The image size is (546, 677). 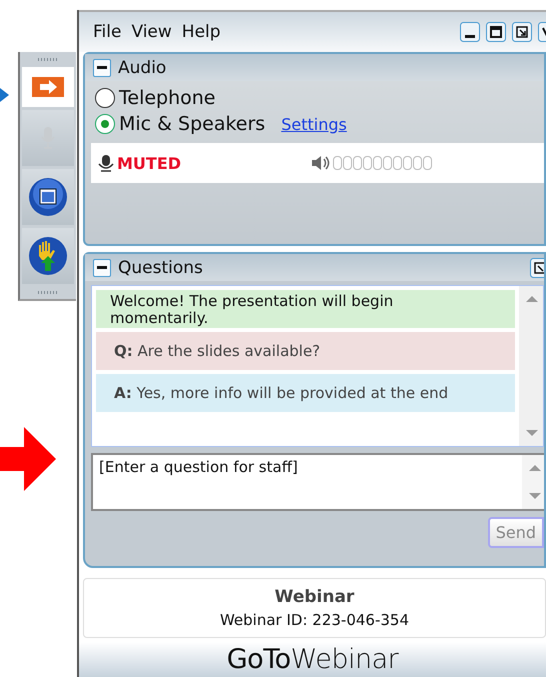 I want to click on question-input: [Enter a question for staff], so click(x=317, y=482).